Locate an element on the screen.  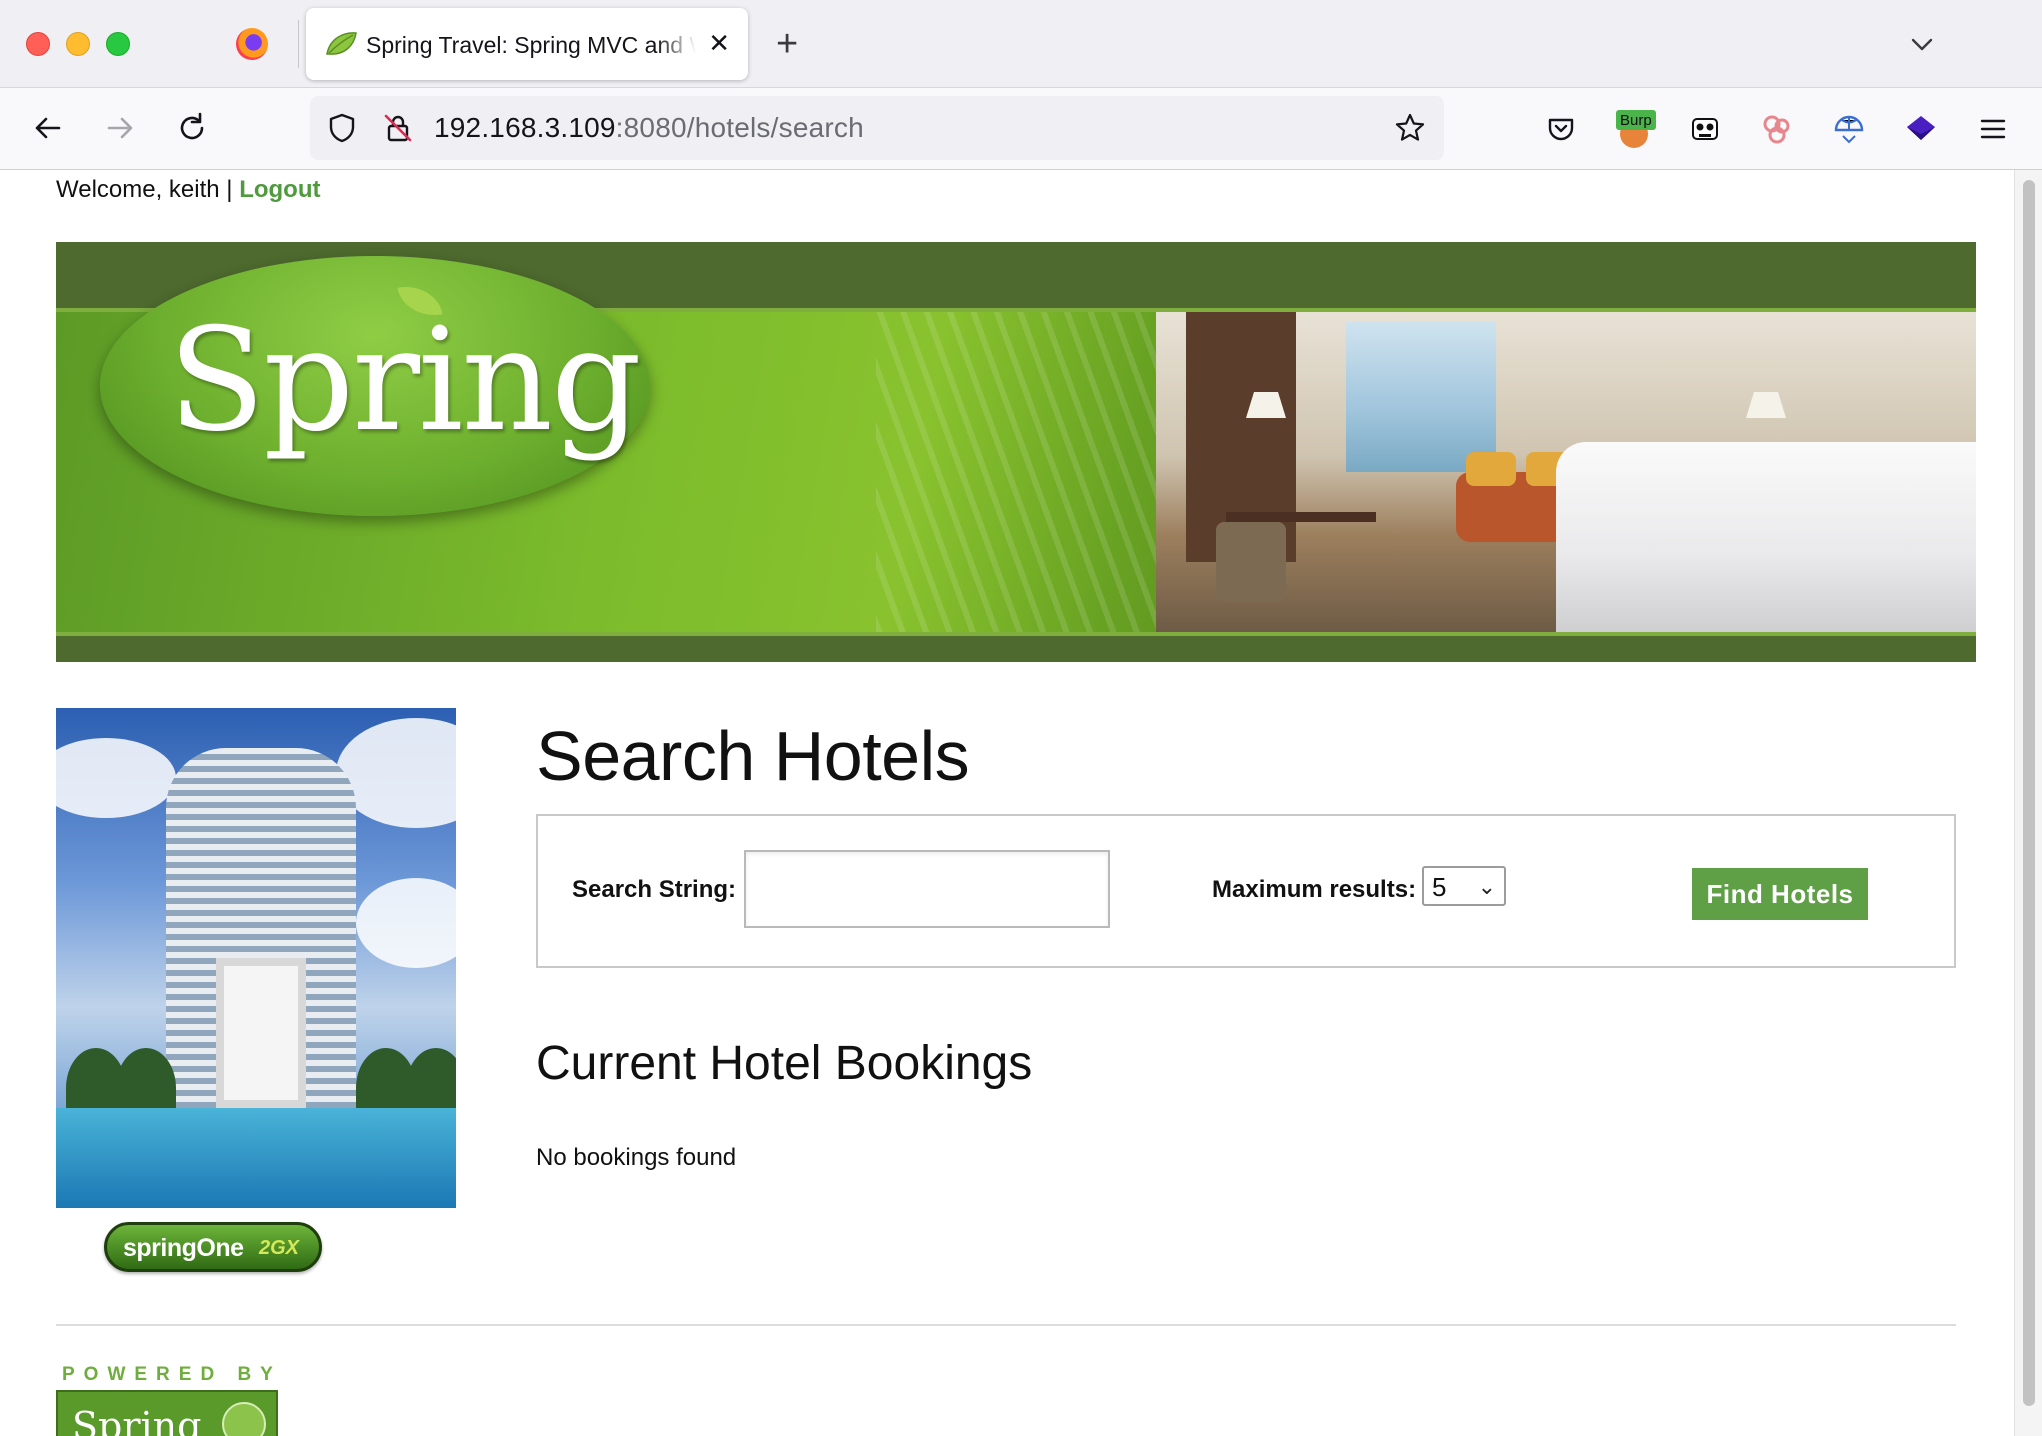
browser-nav-bar: 192.168.3.109:8080/hotels/search Burp is located at coordinates (1021, 129).